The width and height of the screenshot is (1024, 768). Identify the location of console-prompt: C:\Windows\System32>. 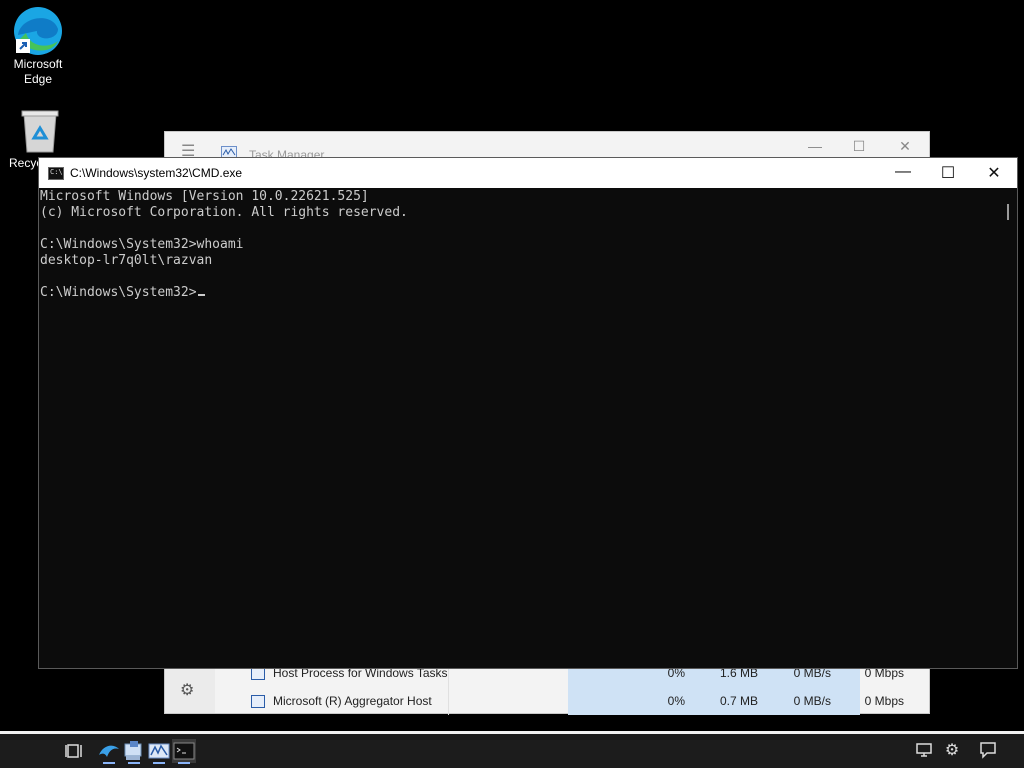
(118, 292).